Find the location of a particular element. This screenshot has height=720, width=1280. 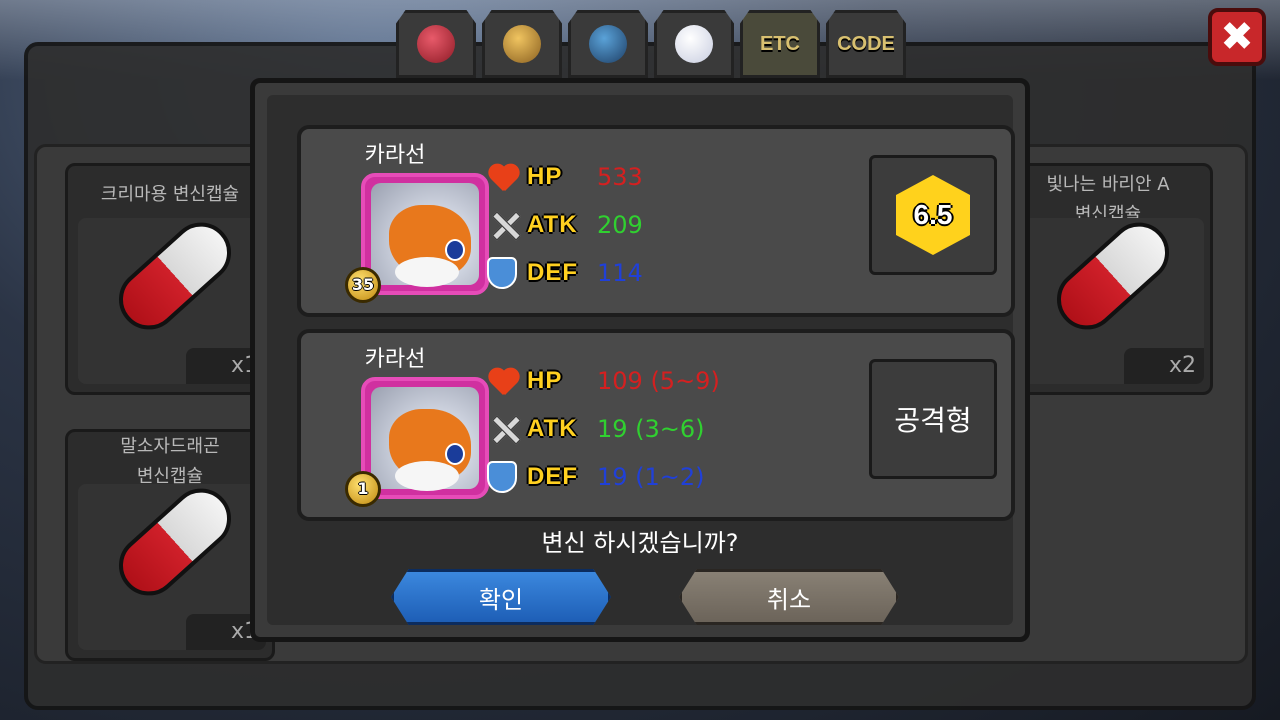

inventory-item: 말소자드래곤 변신캡슐 x1 is located at coordinates (170, 545).